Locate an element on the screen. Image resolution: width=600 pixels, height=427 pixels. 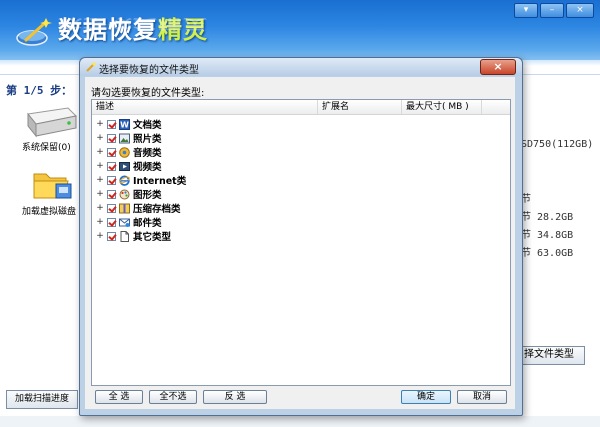
virtual-disk-folder-icon is located at coordinates (53, 185).